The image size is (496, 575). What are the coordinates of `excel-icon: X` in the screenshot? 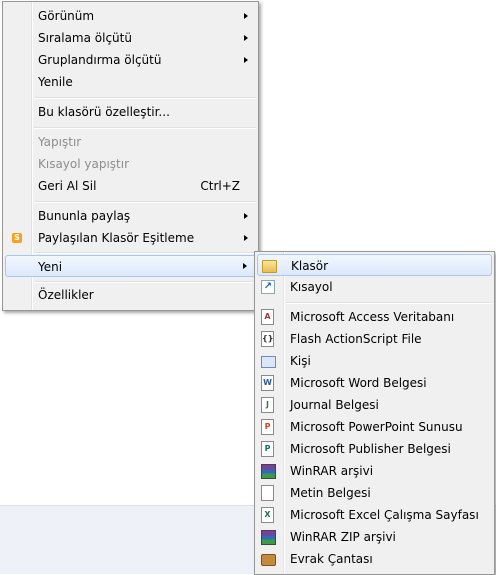 It's located at (267, 515).